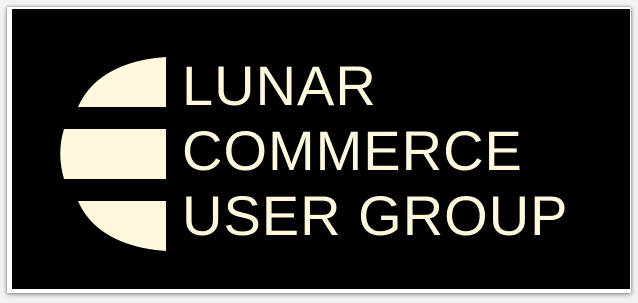 This screenshot has width=638, height=303. I want to click on moon-stripe-bottom, so click(122, 226).